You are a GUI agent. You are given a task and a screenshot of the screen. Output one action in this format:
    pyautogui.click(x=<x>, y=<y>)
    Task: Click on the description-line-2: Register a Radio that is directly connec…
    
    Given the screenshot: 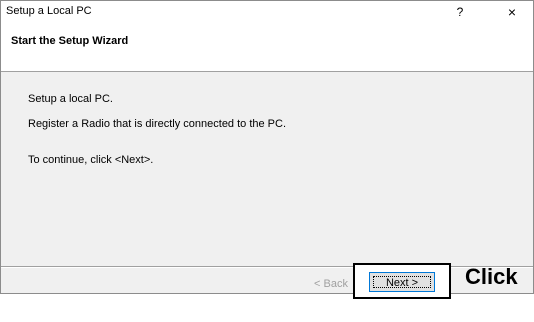 What is the action you would take?
    pyautogui.click(x=157, y=124)
    